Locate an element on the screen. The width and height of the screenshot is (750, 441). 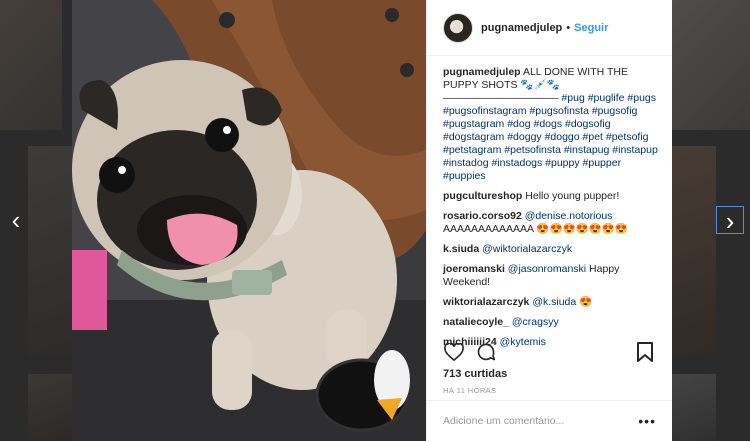
chevron-right-icon: › is located at coordinates (730, 220).